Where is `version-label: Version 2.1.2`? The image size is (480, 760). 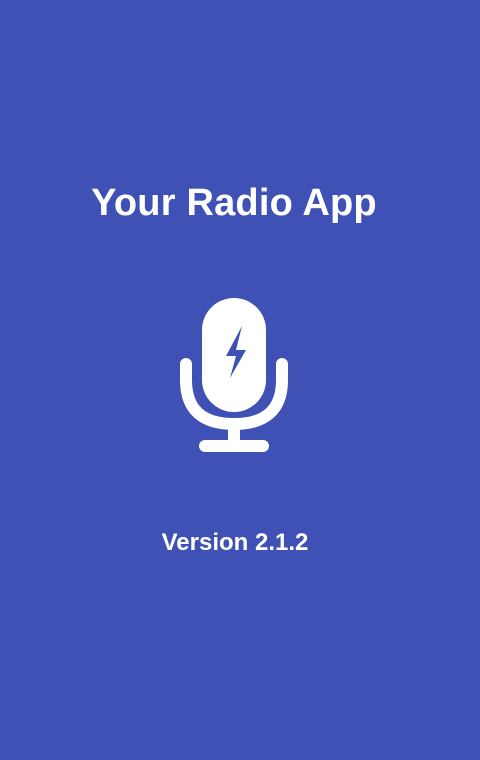
version-label: Version 2.1.2 is located at coordinates (235, 542).